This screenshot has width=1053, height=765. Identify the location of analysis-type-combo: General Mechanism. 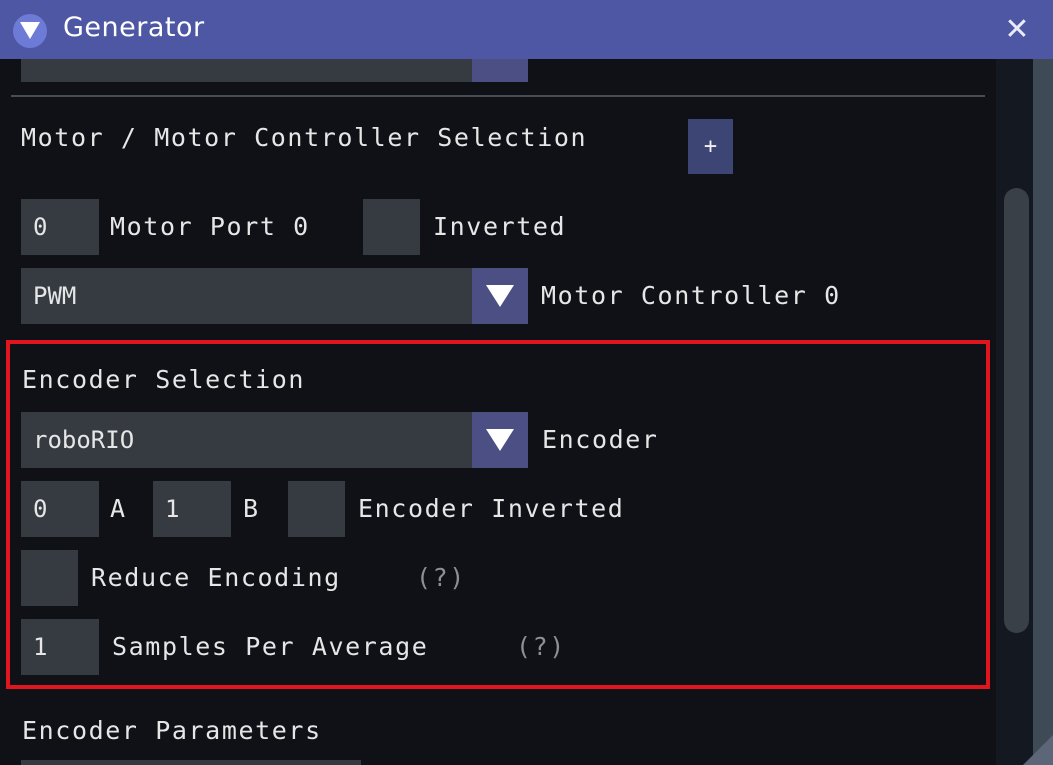
(246, 56).